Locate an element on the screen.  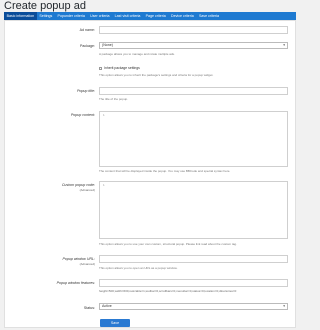
package-label: Package: is located at coordinates (87, 46).